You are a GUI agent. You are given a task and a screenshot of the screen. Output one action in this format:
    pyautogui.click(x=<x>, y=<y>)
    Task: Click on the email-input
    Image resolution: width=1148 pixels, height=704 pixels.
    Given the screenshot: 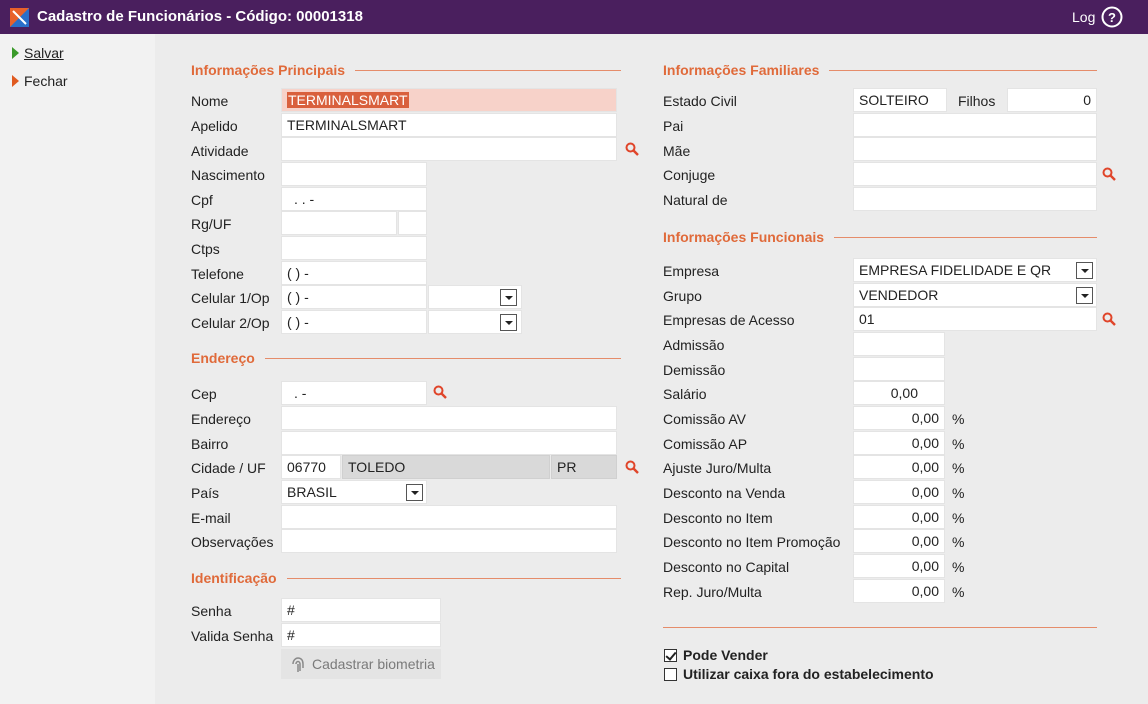 What is the action you would take?
    pyautogui.click(x=449, y=517)
    